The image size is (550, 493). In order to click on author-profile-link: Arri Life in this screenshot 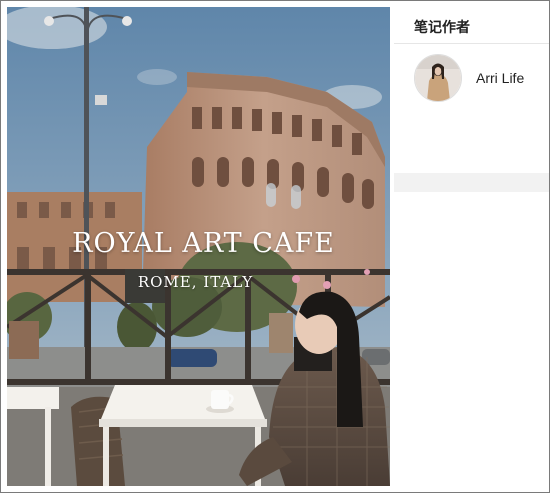, I will do `click(479, 78)`.